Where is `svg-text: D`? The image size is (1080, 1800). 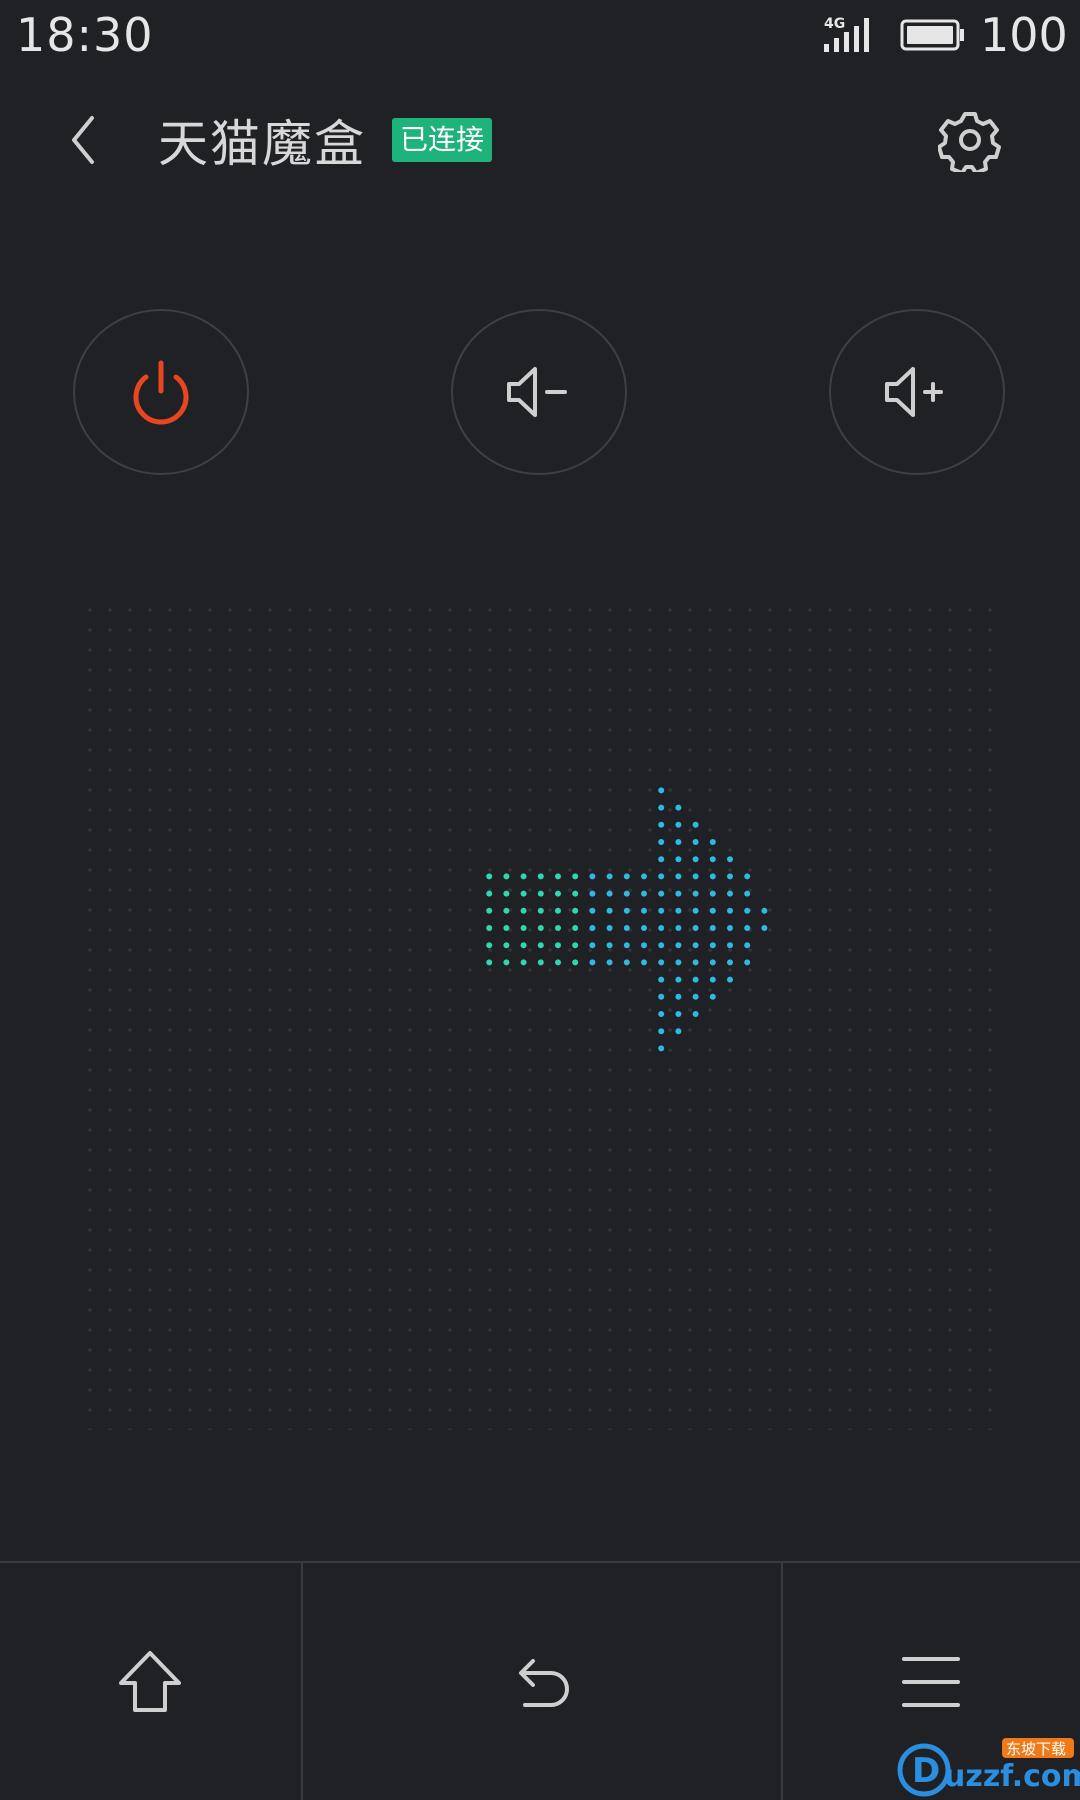 svg-text: D is located at coordinates (926, 1771).